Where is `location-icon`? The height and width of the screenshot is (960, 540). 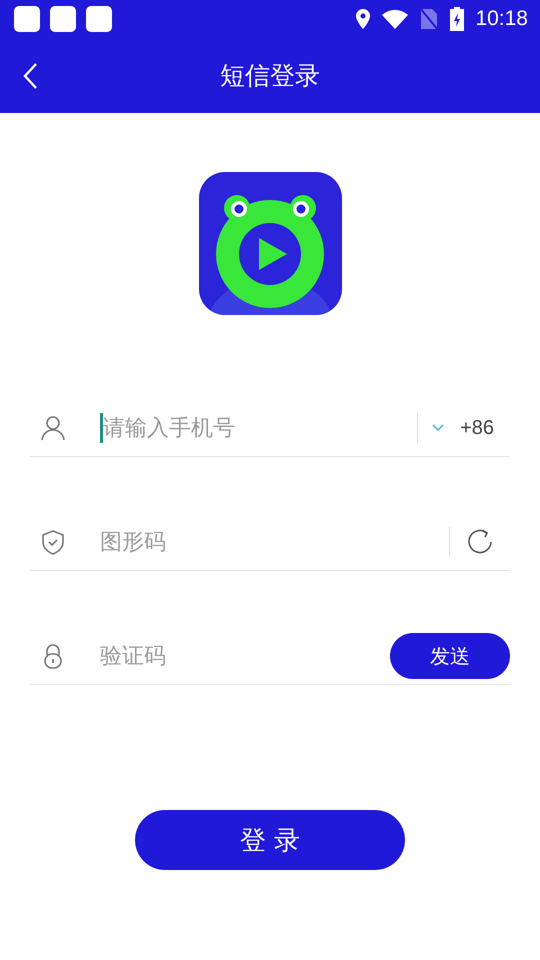
location-icon is located at coordinates (363, 19).